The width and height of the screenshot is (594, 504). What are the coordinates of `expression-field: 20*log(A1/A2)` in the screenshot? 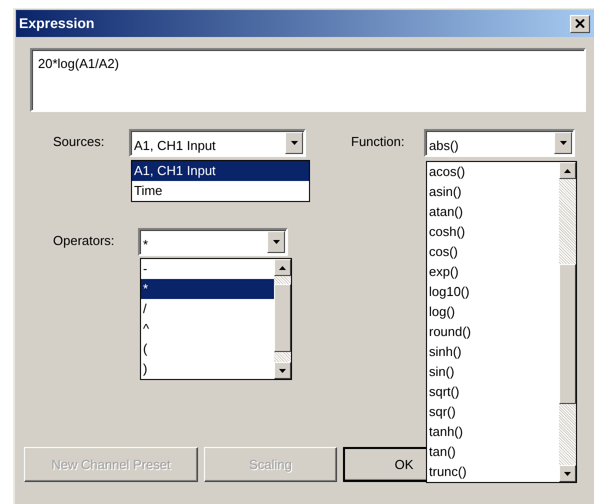 It's located at (308, 80).